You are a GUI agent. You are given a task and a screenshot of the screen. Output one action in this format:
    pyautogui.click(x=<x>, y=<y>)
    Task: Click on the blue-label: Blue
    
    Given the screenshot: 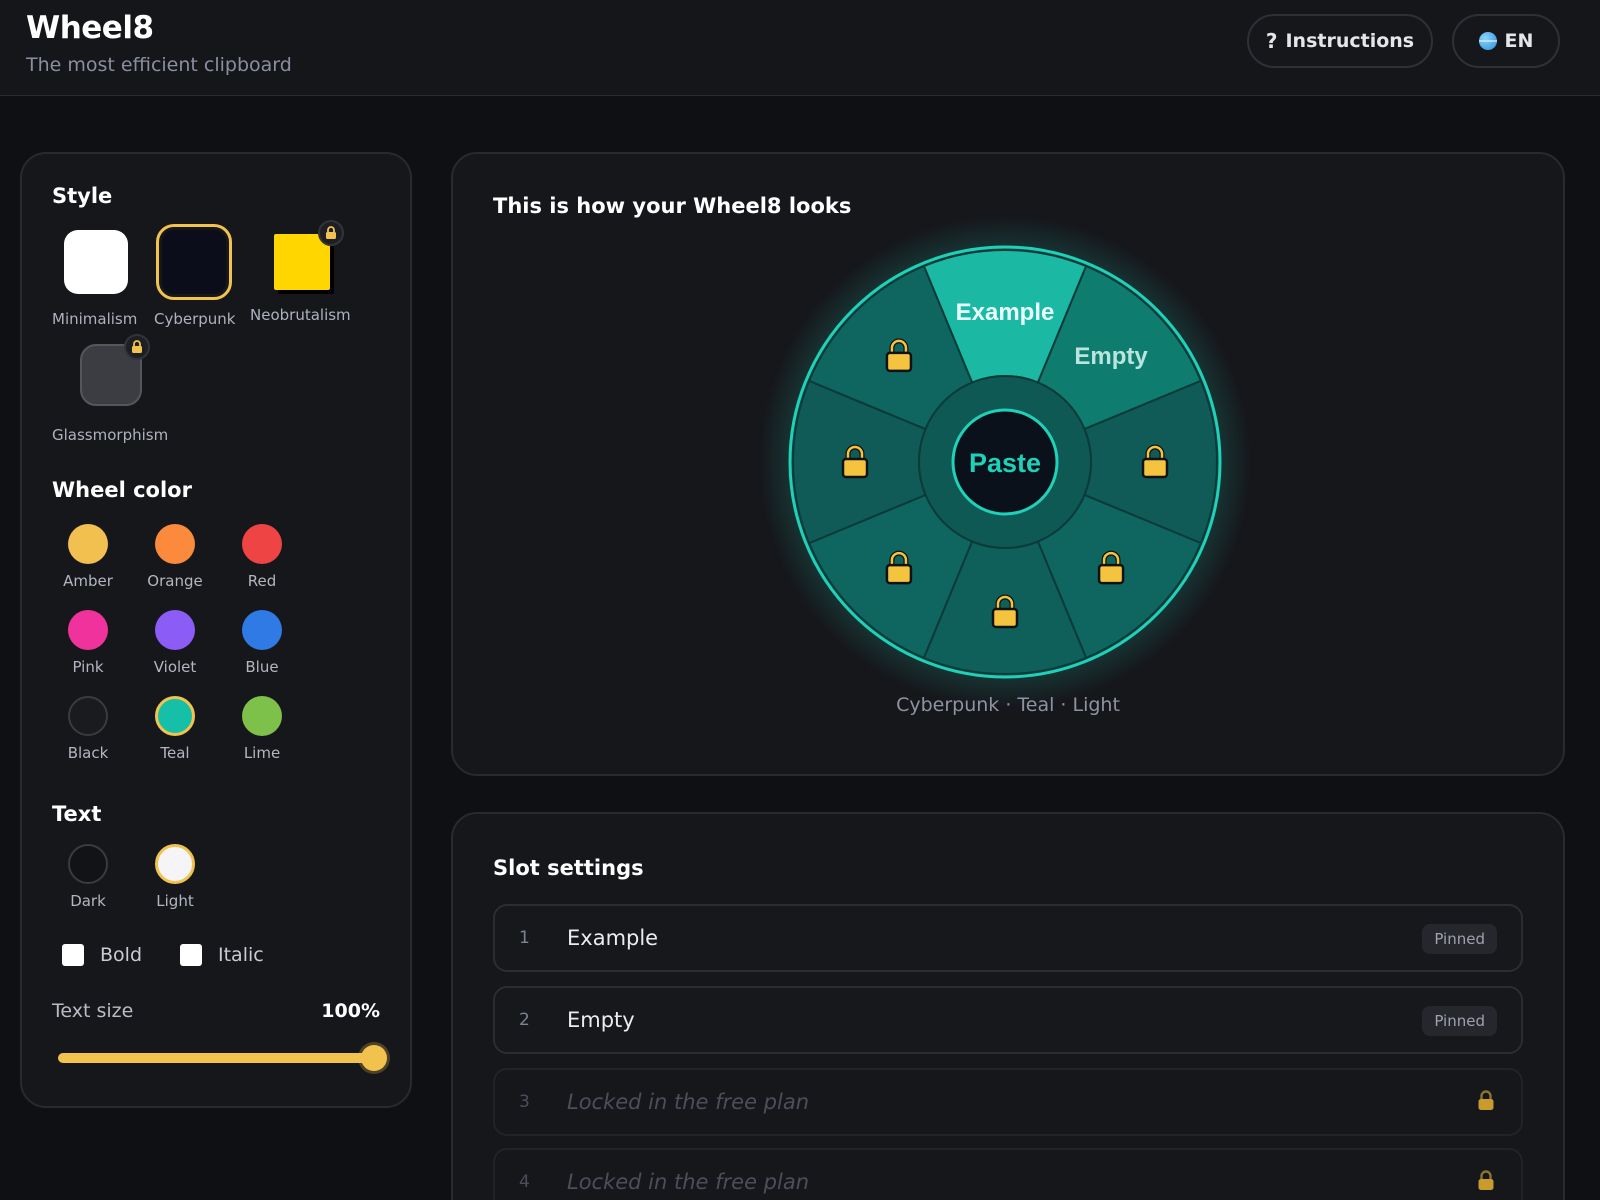 What is the action you would take?
    pyautogui.click(x=262, y=667)
    